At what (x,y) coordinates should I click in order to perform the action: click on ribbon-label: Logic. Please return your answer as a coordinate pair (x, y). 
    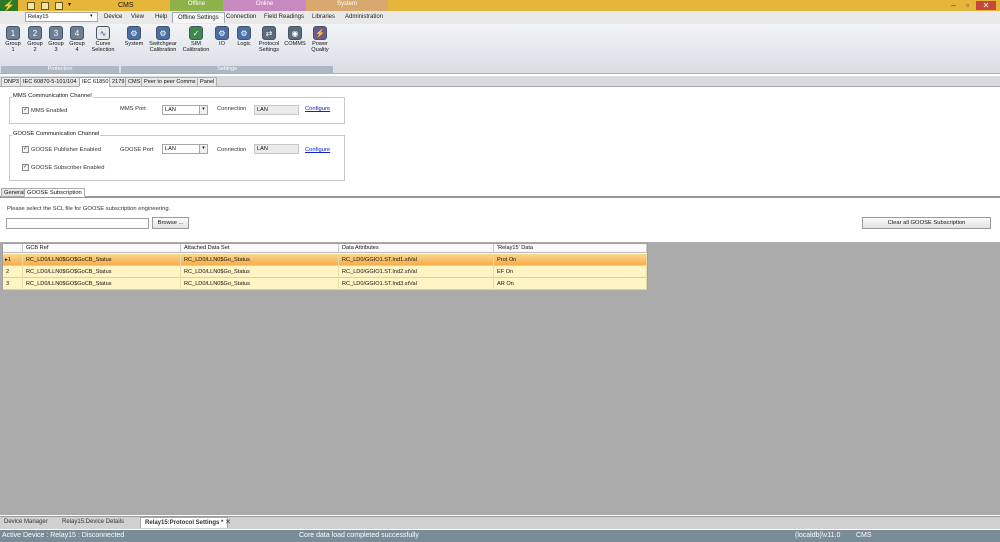
    Looking at the image, I should click on (244, 44).